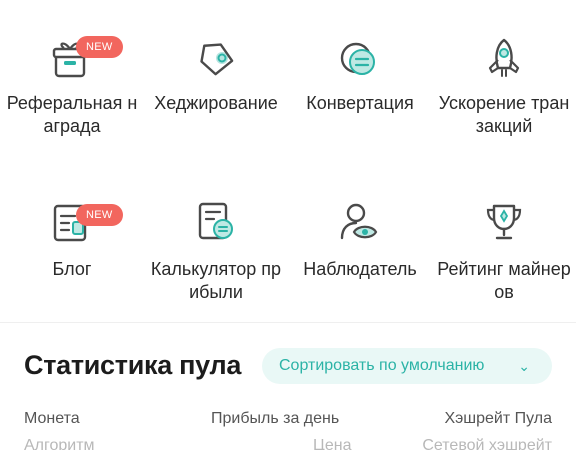 This screenshot has width=576, height=450. Describe the element at coordinates (52, 419) in the screenshot. I see `column-header-coin: Монета` at that location.